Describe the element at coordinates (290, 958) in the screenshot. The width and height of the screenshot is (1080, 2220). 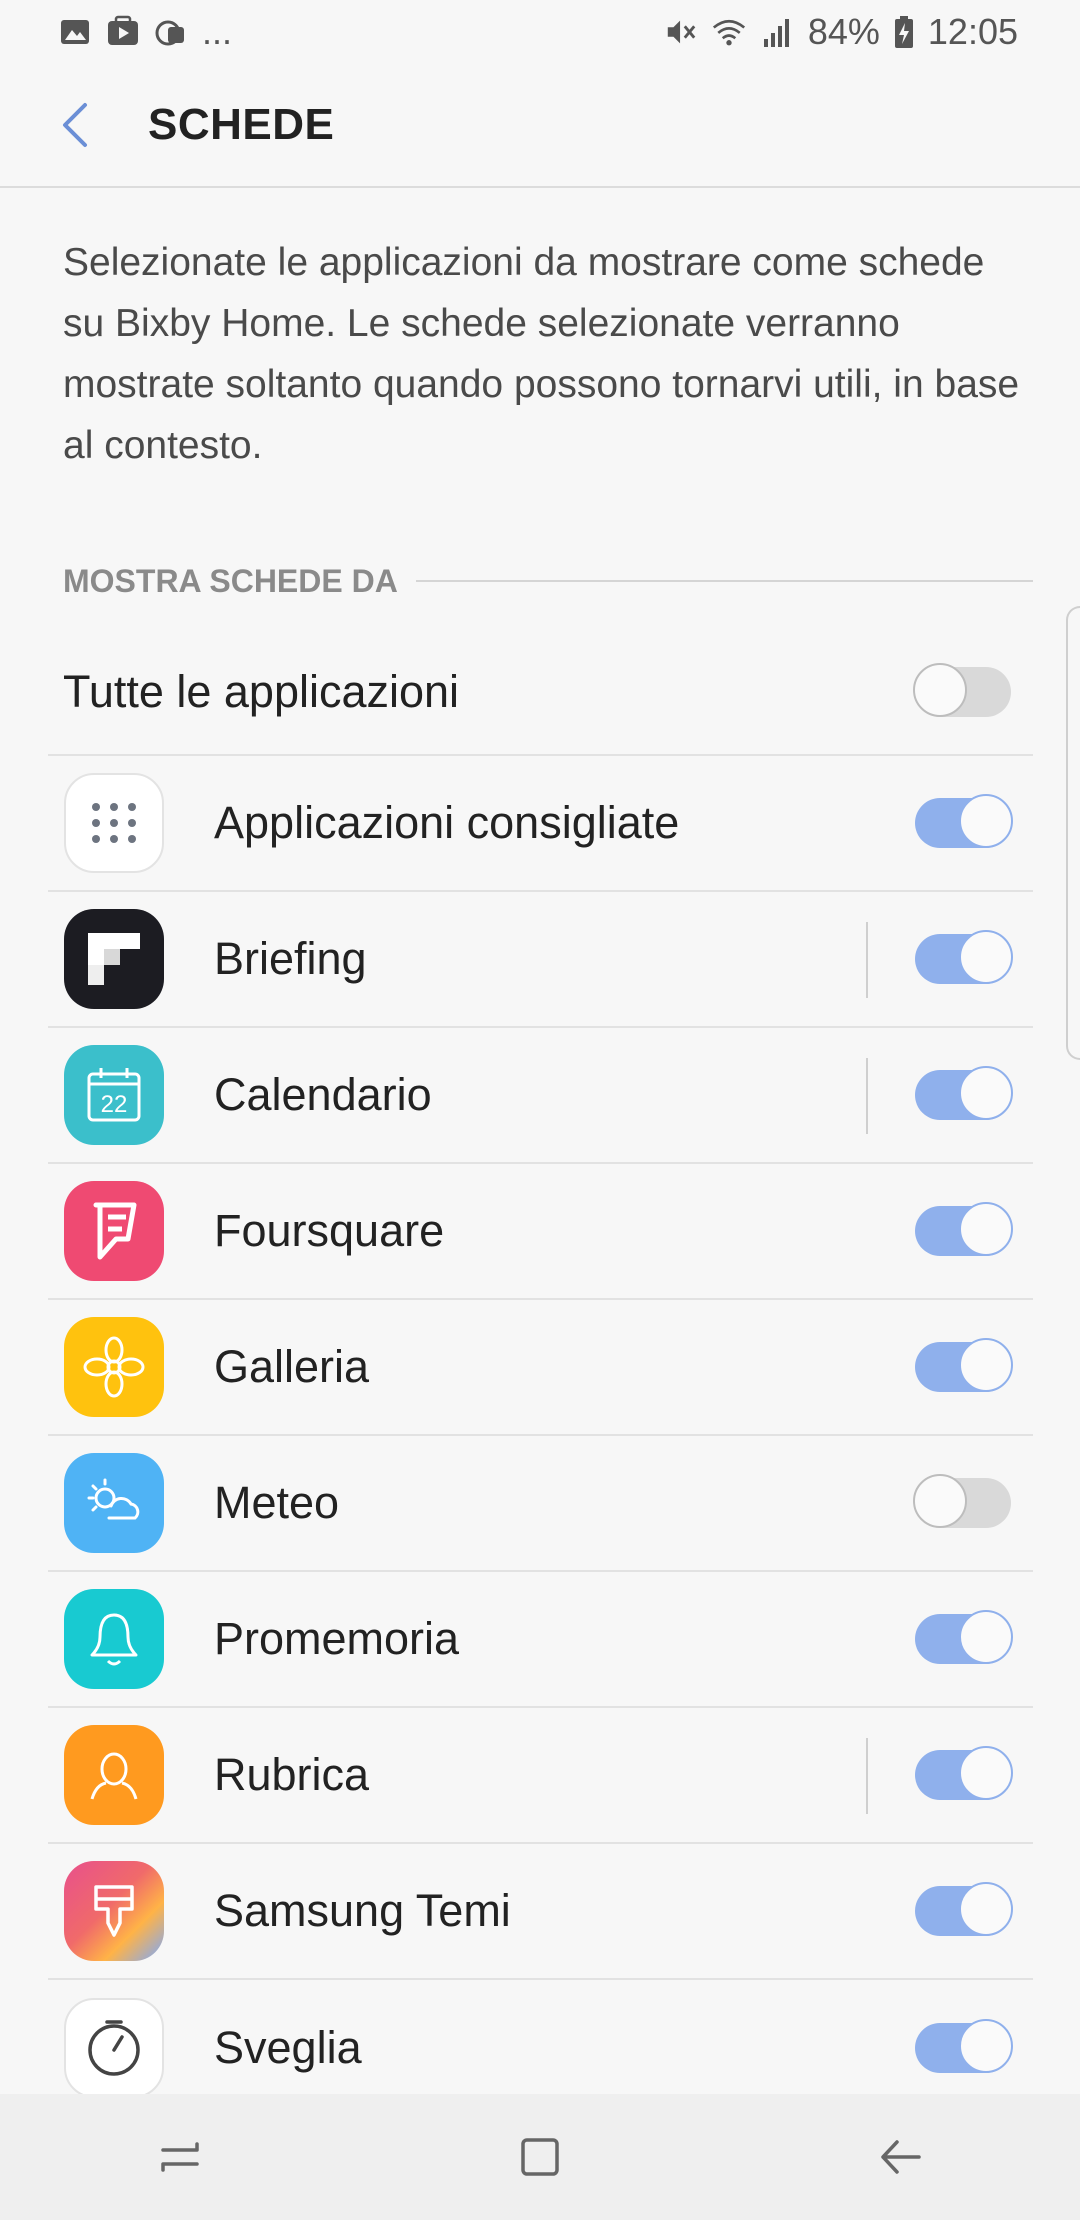
I see `app-label: Briefing` at that location.